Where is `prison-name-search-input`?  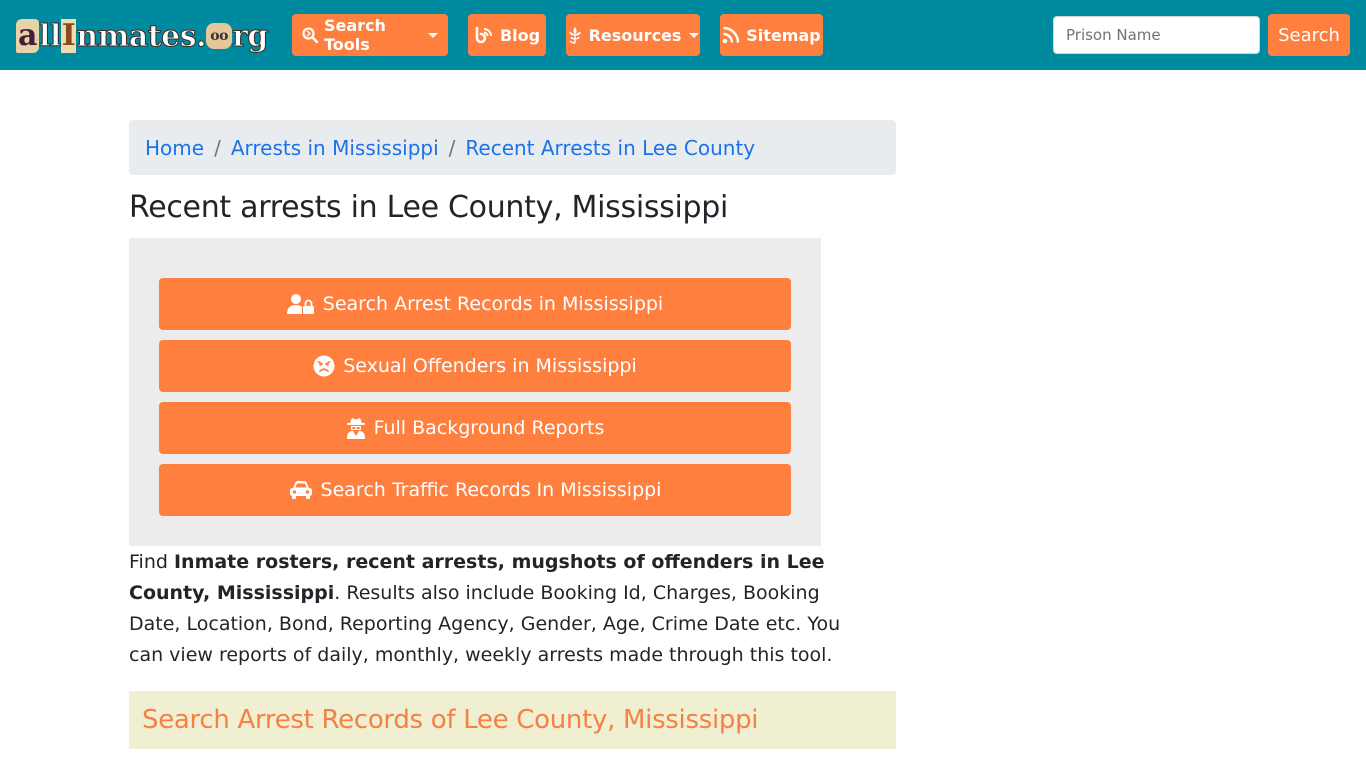 prison-name-search-input is located at coordinates (1156, 35).